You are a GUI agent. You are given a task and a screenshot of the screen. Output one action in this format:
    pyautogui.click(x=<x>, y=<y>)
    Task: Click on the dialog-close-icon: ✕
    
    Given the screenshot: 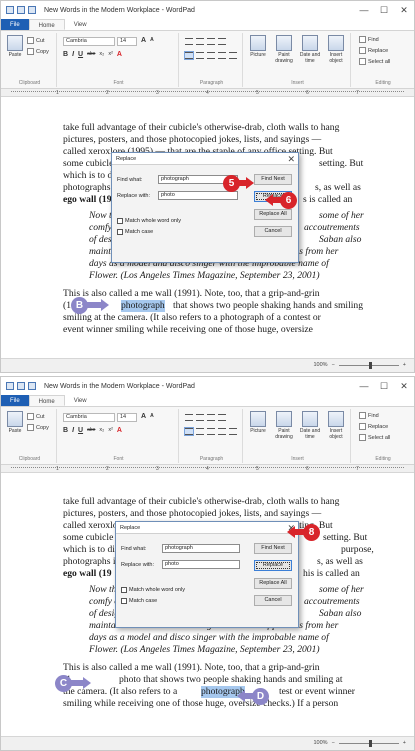 What is the action you would take?
    pyautogui.click(x=291, y=159)
    